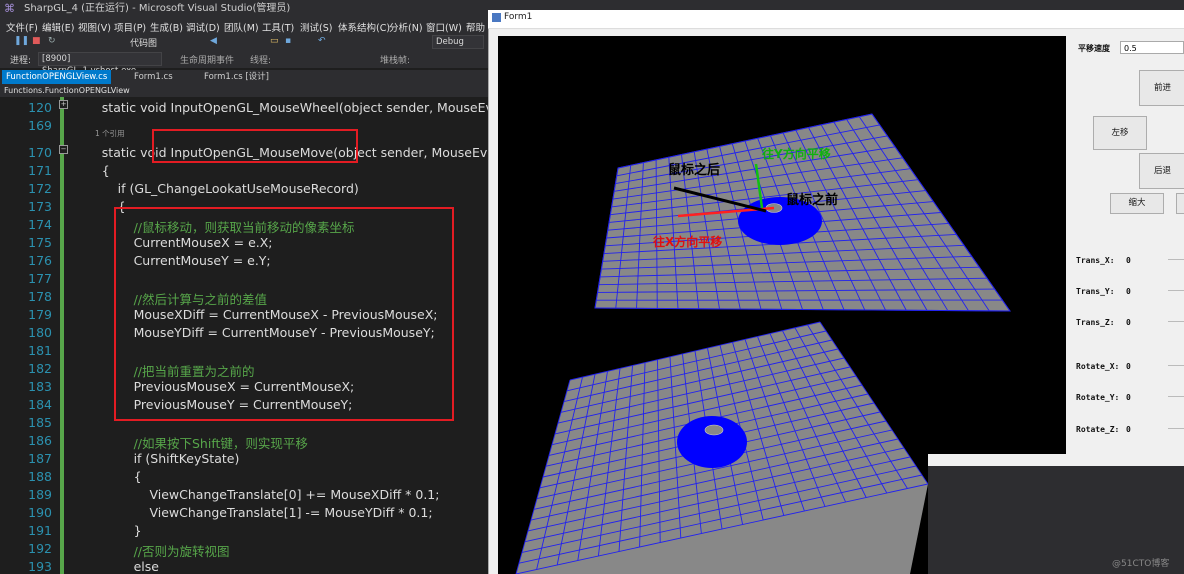 The width and height of the screenshot is (1184, 574). Describe the element at coordinates (189, 442) in the screenshot. I see `code-line: //如果按下Shift键，则实现平移` at that location.